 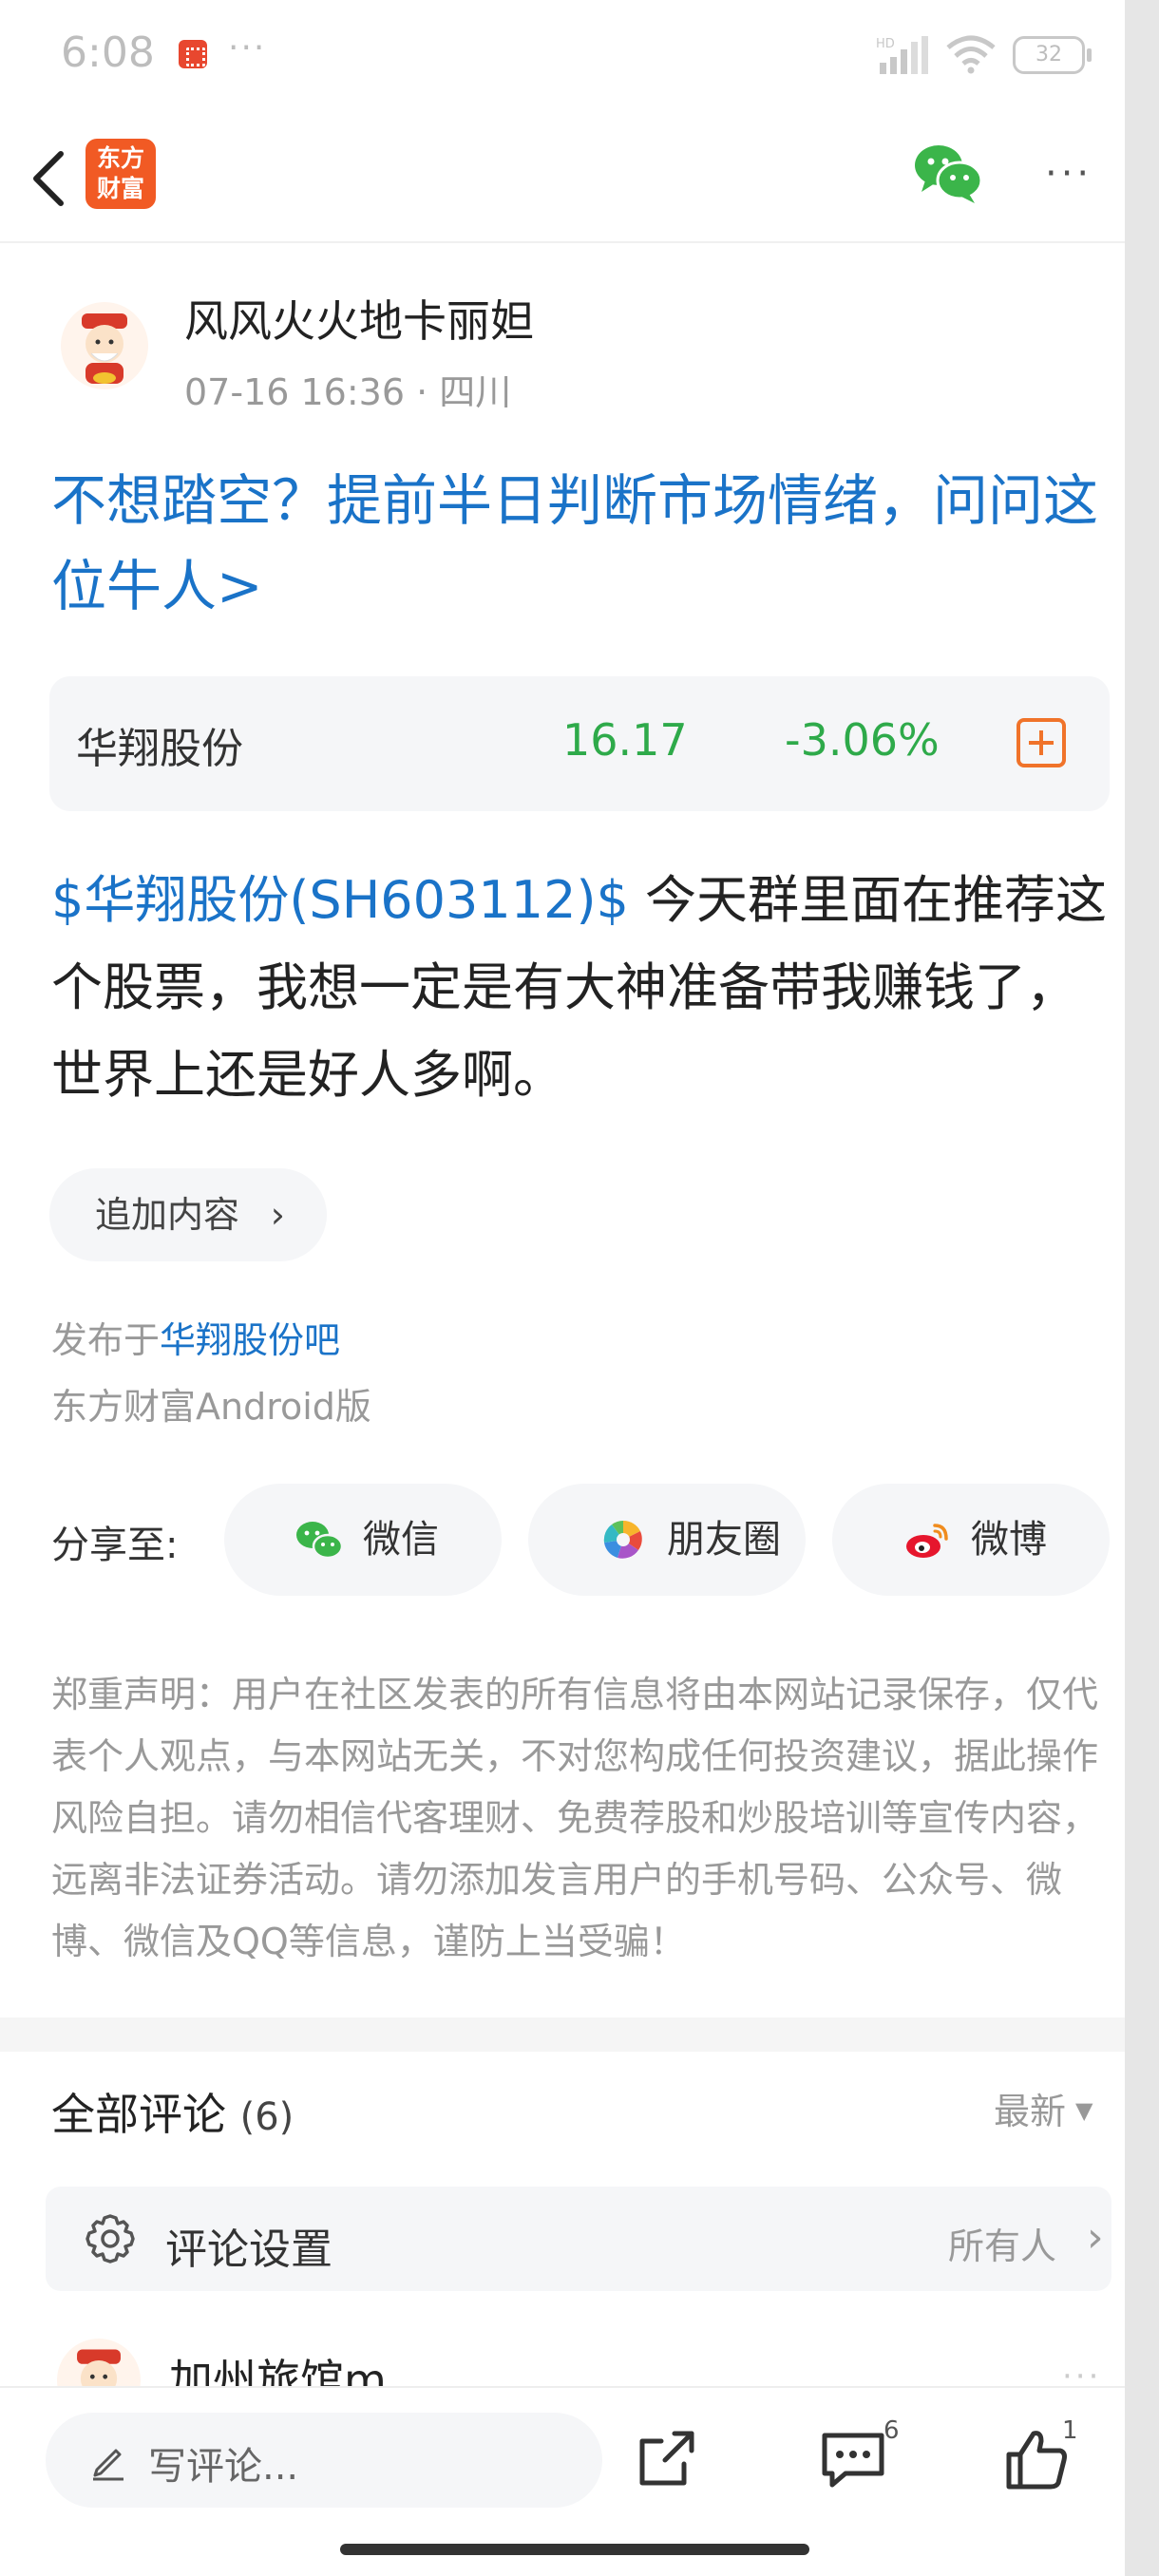 What do you see at coordinates (211, 1407) in the screenshot?
I see `client-source: 东方财富Android版` at bounding box center [211, 1407].